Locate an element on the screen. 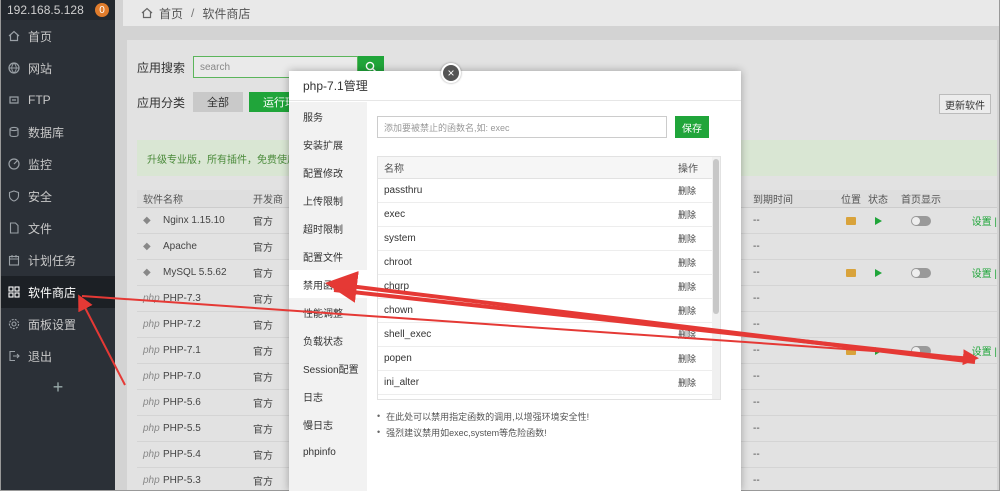 The height and width of the screenshot is (491, 1000). sidebar-item-ftp: FTP is located at coordinates (58, 100).